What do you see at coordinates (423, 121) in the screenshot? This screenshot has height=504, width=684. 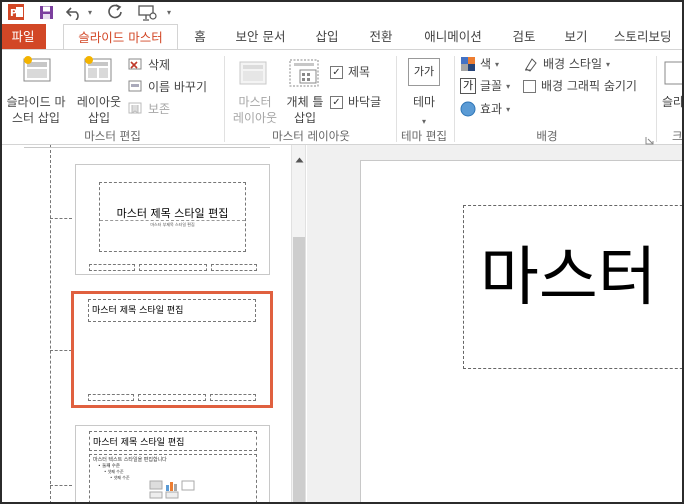 I see `themes-dropdown-icon: ▾` at bounding box center [423, 121].